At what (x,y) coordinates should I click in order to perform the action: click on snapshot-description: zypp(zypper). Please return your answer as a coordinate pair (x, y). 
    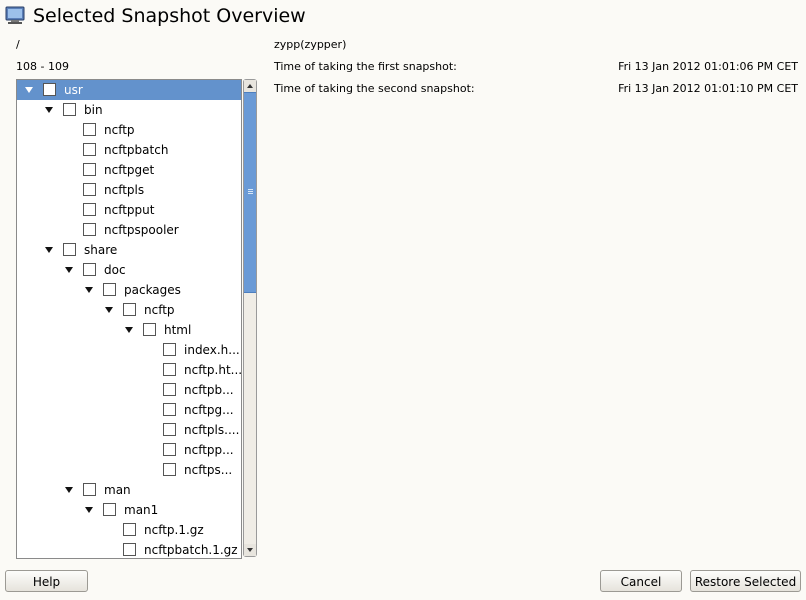
    Looking at the image, I should click on (310, 44).